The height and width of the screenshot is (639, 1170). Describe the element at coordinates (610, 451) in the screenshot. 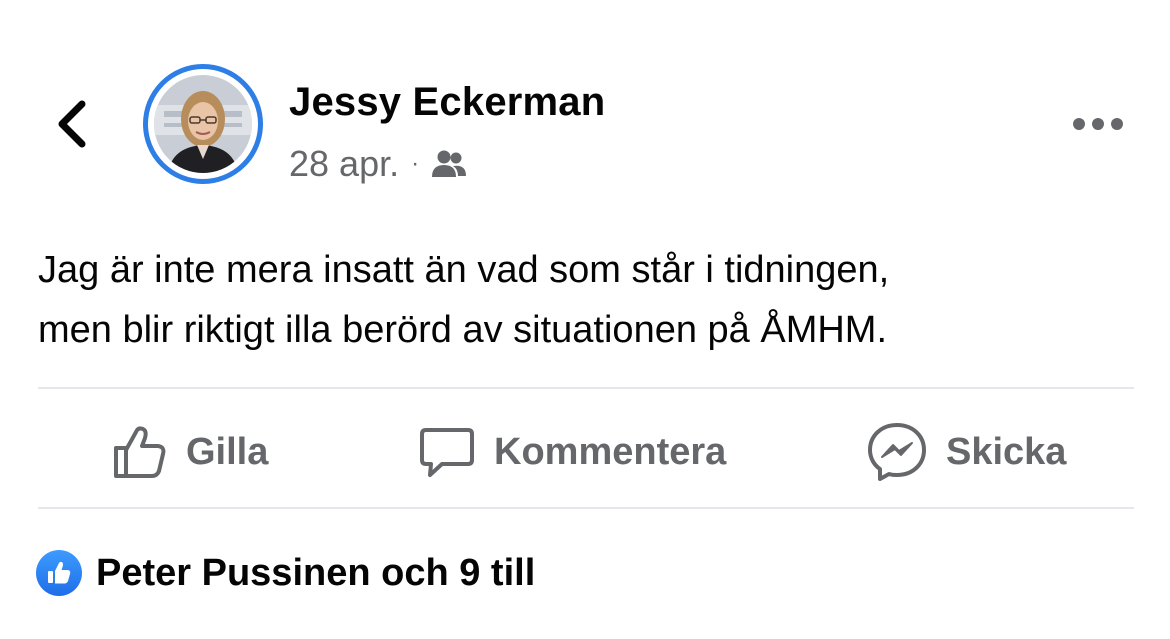

I see `comment-label: Kommentera` at that location.